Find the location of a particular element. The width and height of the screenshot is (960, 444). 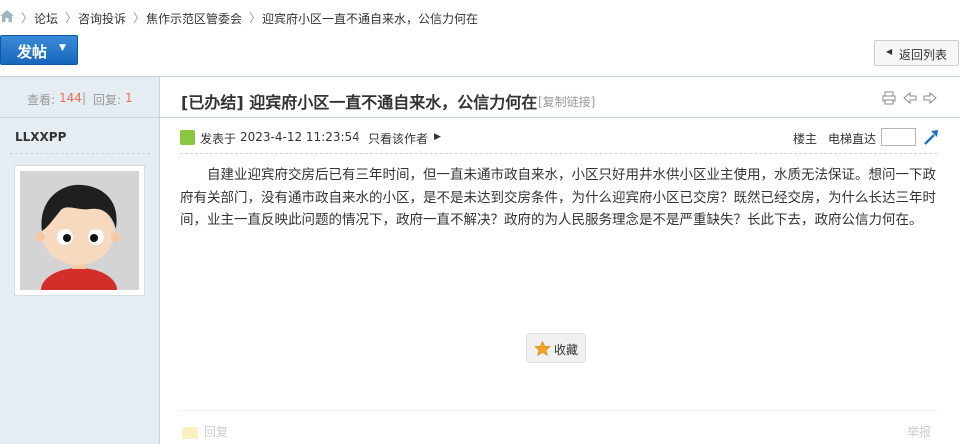

thread-title-bar: [已办结] 迎宾府小区一直不通自来水，公信力何在 [复制链接] is located at coordinates (560, 97).